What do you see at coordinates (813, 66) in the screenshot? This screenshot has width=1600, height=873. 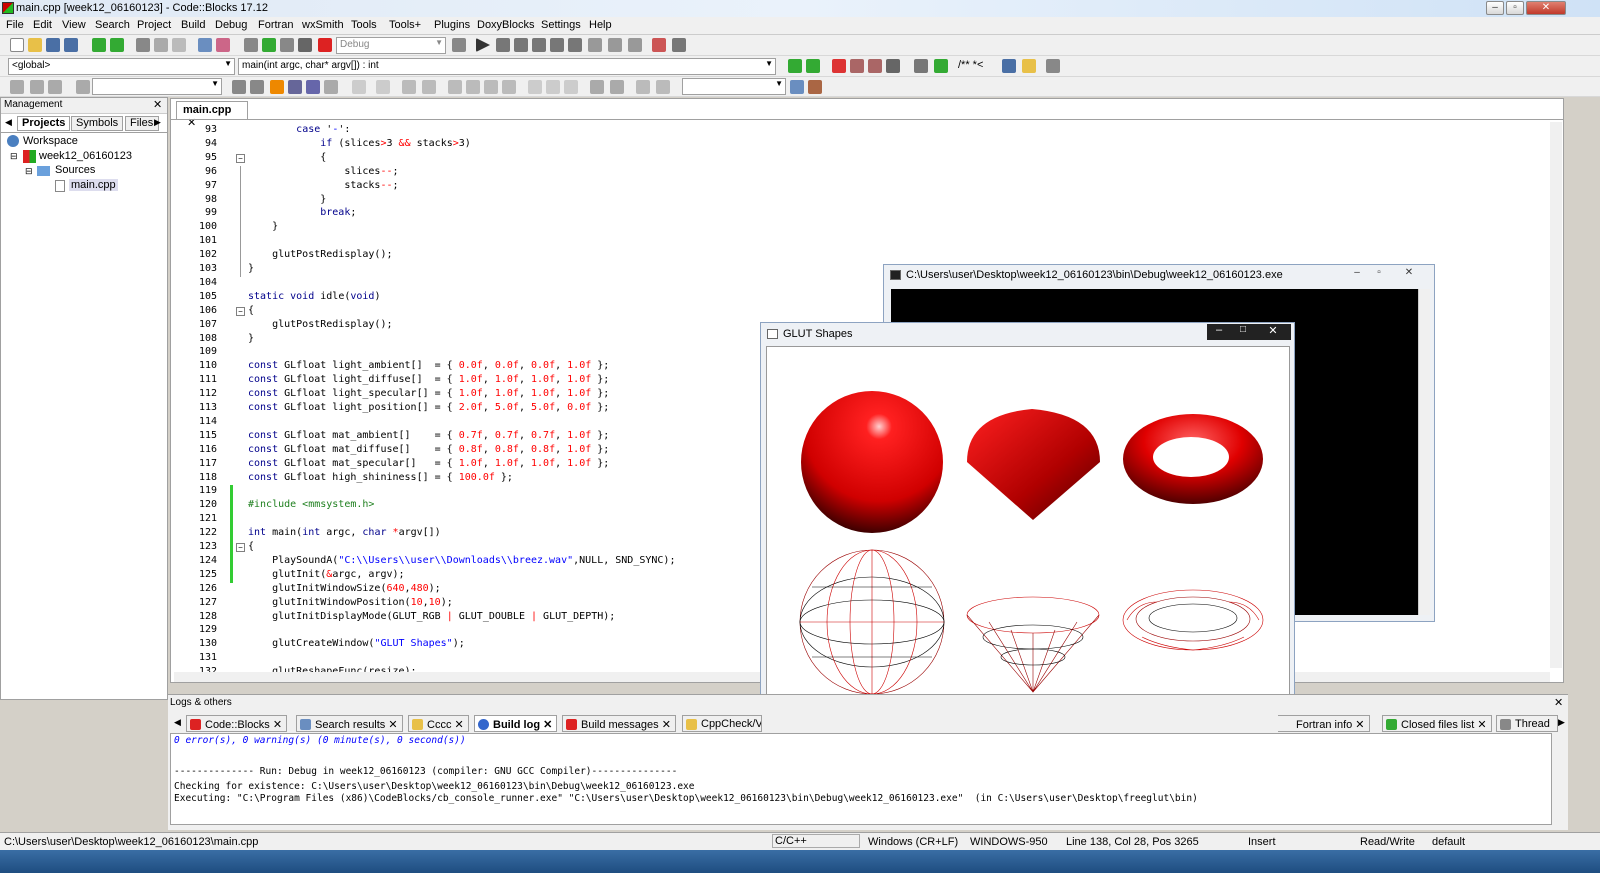 I see `jump-forward-icon` at bounding box center [813, 66].